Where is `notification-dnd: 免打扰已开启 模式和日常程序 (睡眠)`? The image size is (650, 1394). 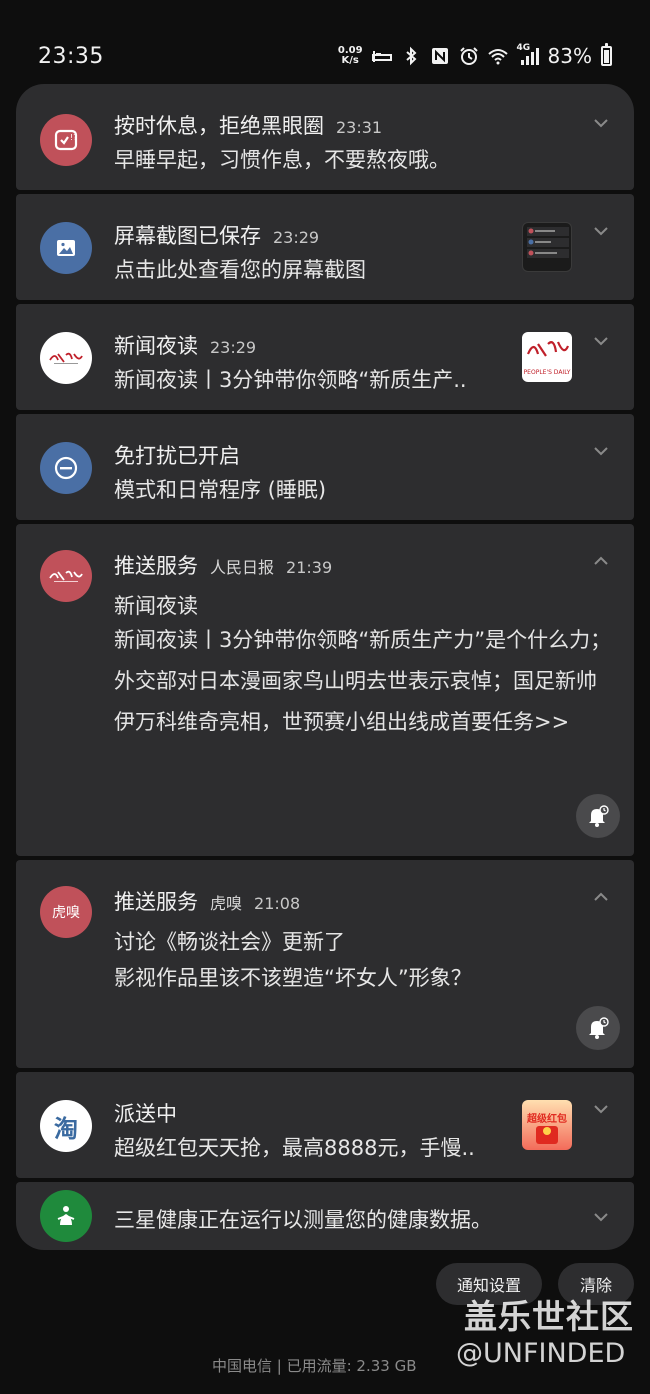
notification-dnd: 免打扰已开启 模式和日常程序 (睡眠) is located at coordinates (325, 467).